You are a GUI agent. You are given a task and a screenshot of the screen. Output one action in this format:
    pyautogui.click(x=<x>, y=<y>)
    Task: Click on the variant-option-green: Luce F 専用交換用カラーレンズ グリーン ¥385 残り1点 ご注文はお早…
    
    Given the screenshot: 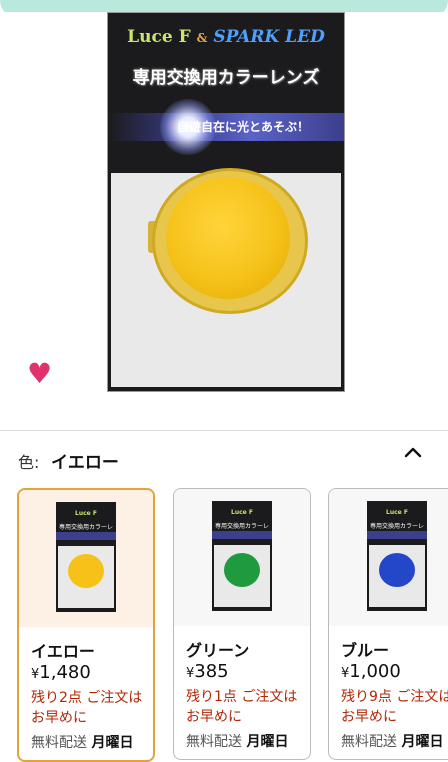 What is the action you would take?
    pyautogui.click(x=242, y=624)
    